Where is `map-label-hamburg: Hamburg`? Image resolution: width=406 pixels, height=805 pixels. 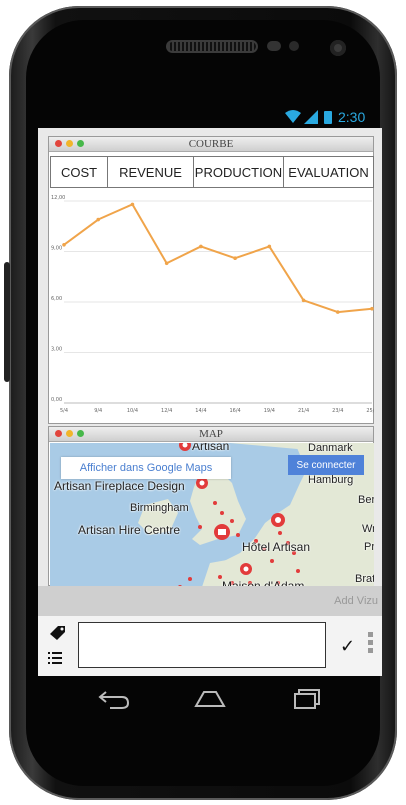
map-label-hamburg: Hamburg is located at coordinates (331, 480).